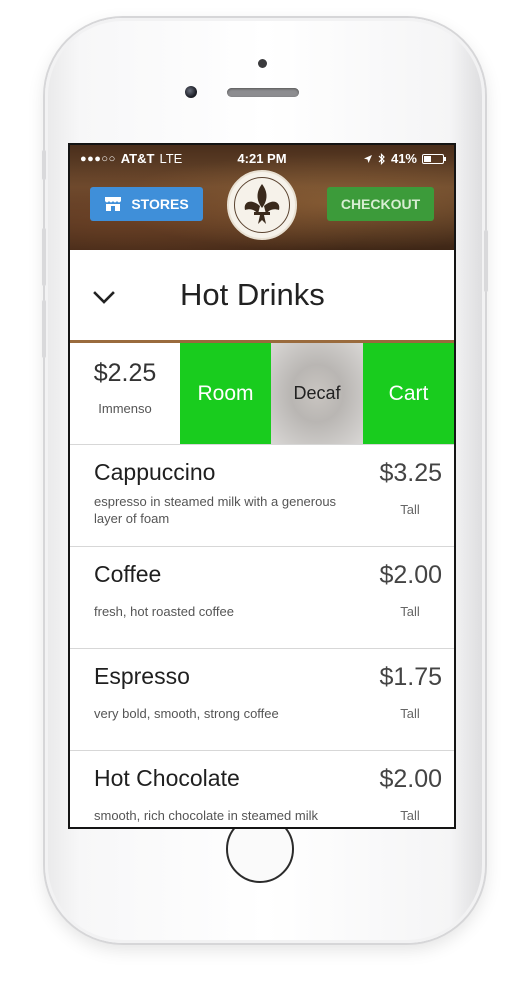 This screenshot has width=530, height=992. Describe the element at coordinates (434, 158) in the screenshot. I see `battery-icon` at that location.